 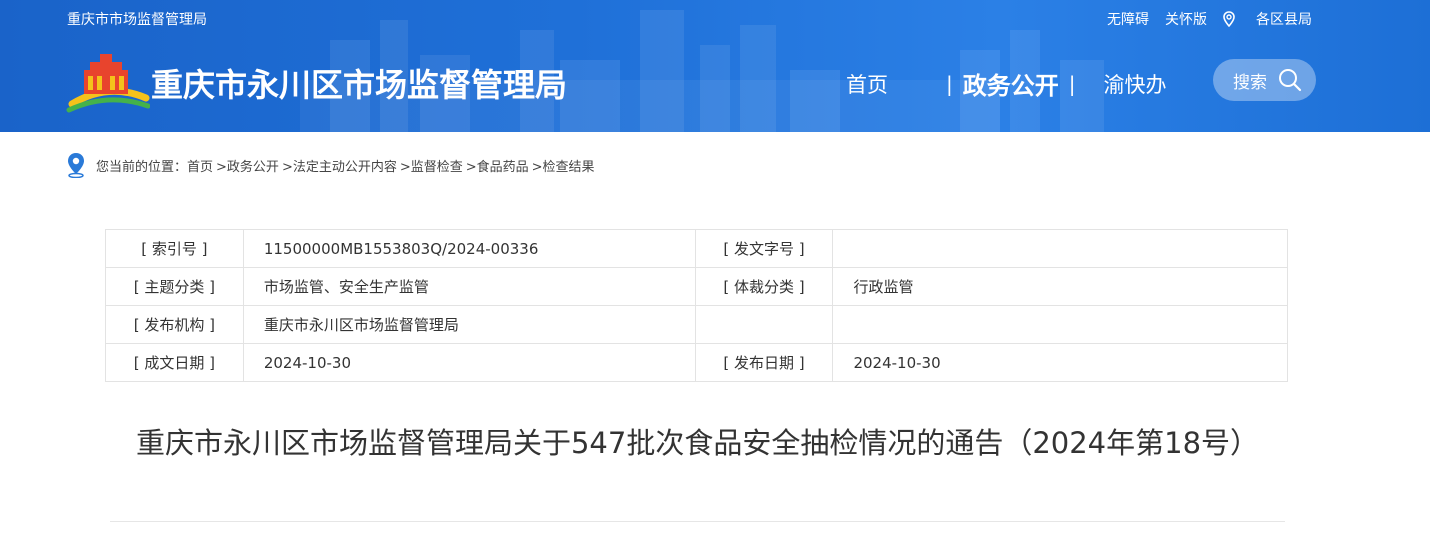 I want to click on location-icon, so click(x=76, y=165).